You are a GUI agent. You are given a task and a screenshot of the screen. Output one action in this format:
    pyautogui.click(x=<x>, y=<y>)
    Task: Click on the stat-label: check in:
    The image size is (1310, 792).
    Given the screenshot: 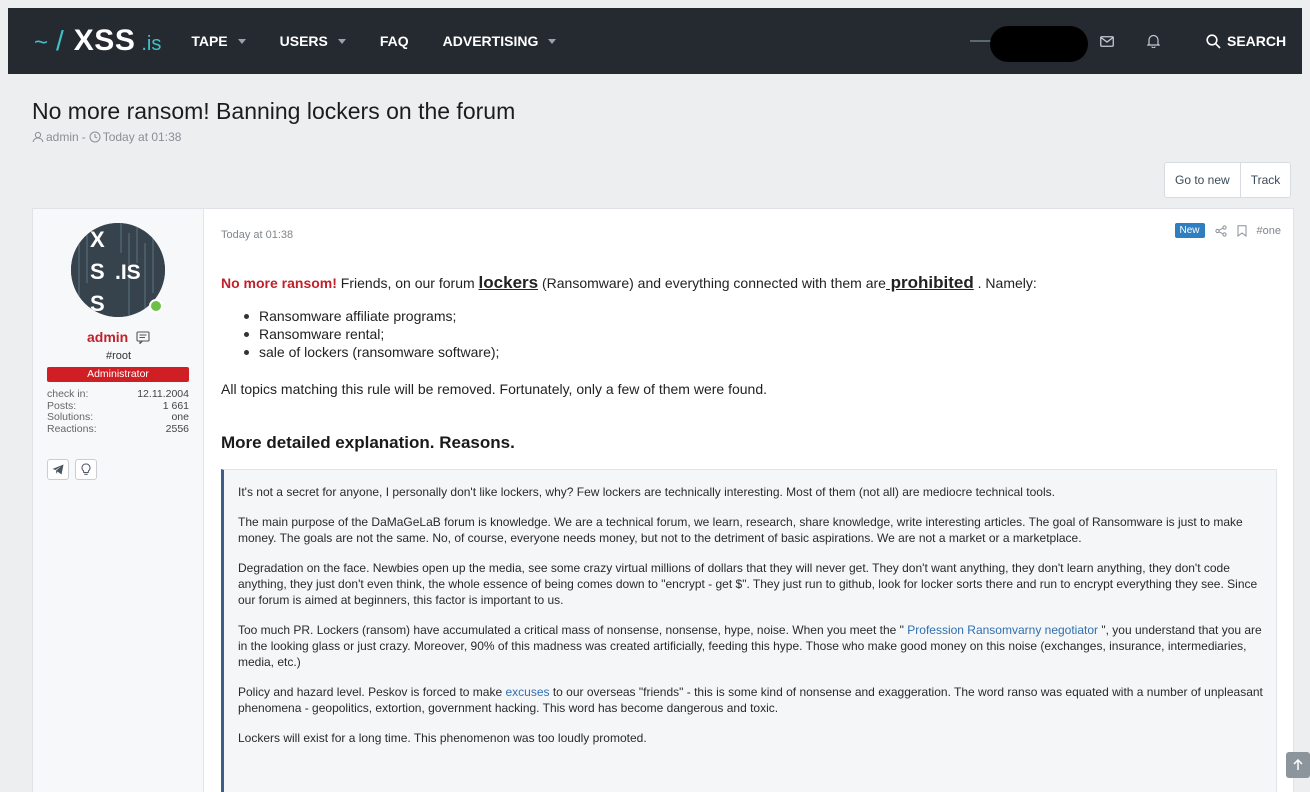 What is the action you would take?
    pyautogui.click(x=68, y=394)
    